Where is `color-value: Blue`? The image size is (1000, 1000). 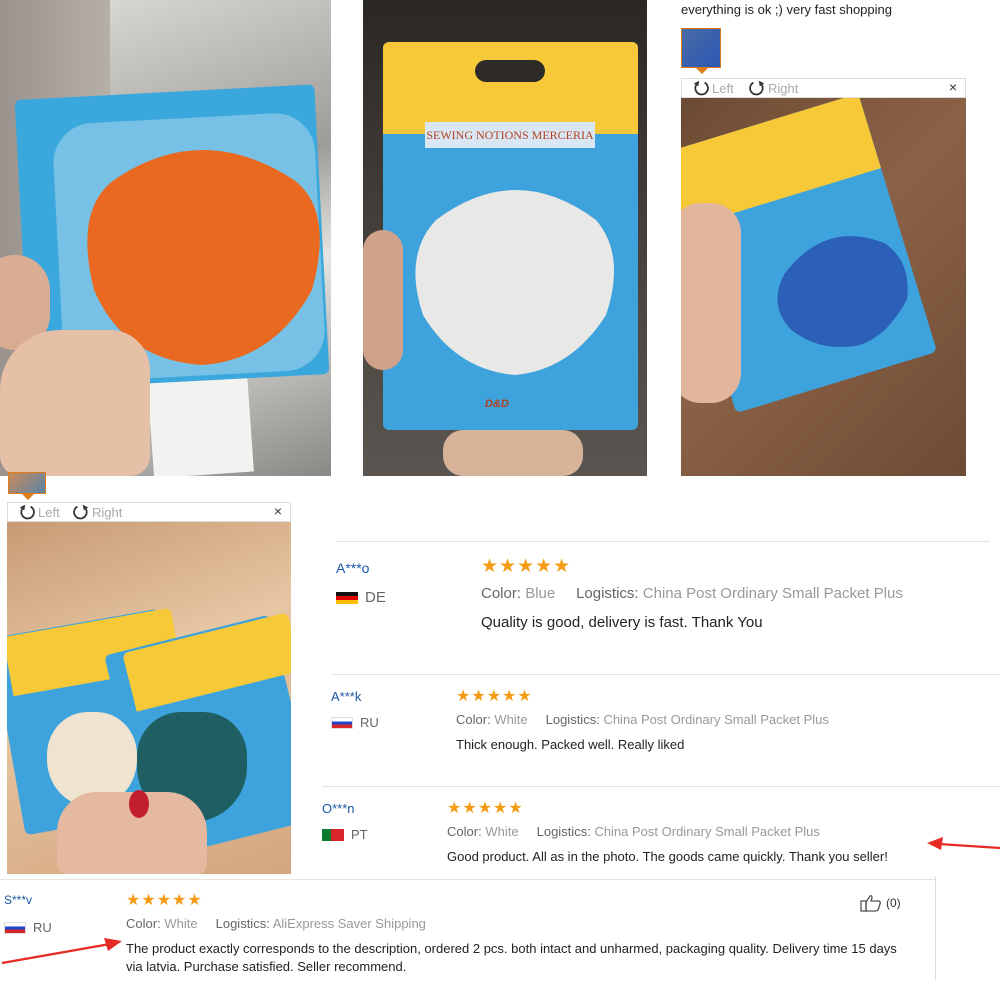 color-value: Blue is located at coordinates (540, 593).